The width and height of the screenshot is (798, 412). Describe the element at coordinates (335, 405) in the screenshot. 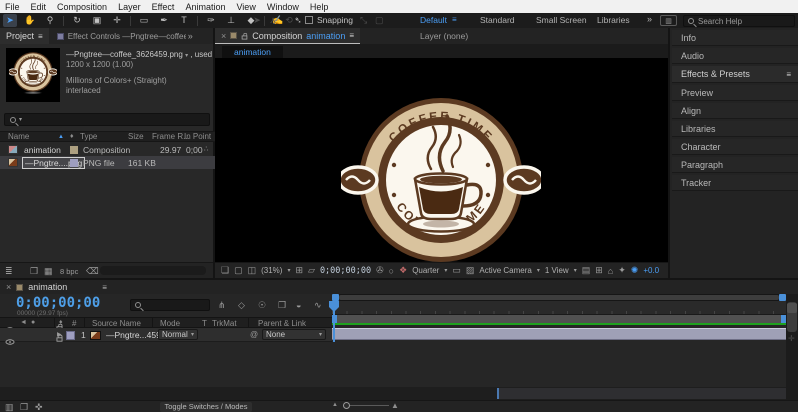

I see `zoom-out-mountain-icon: ▲` at that location.